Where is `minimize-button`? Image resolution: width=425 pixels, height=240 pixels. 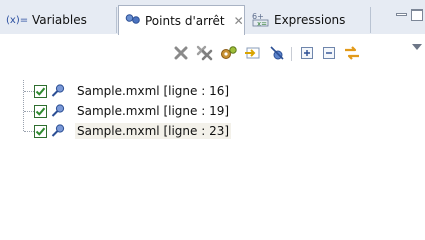
minimize-button is located at coordinates (401, 14).